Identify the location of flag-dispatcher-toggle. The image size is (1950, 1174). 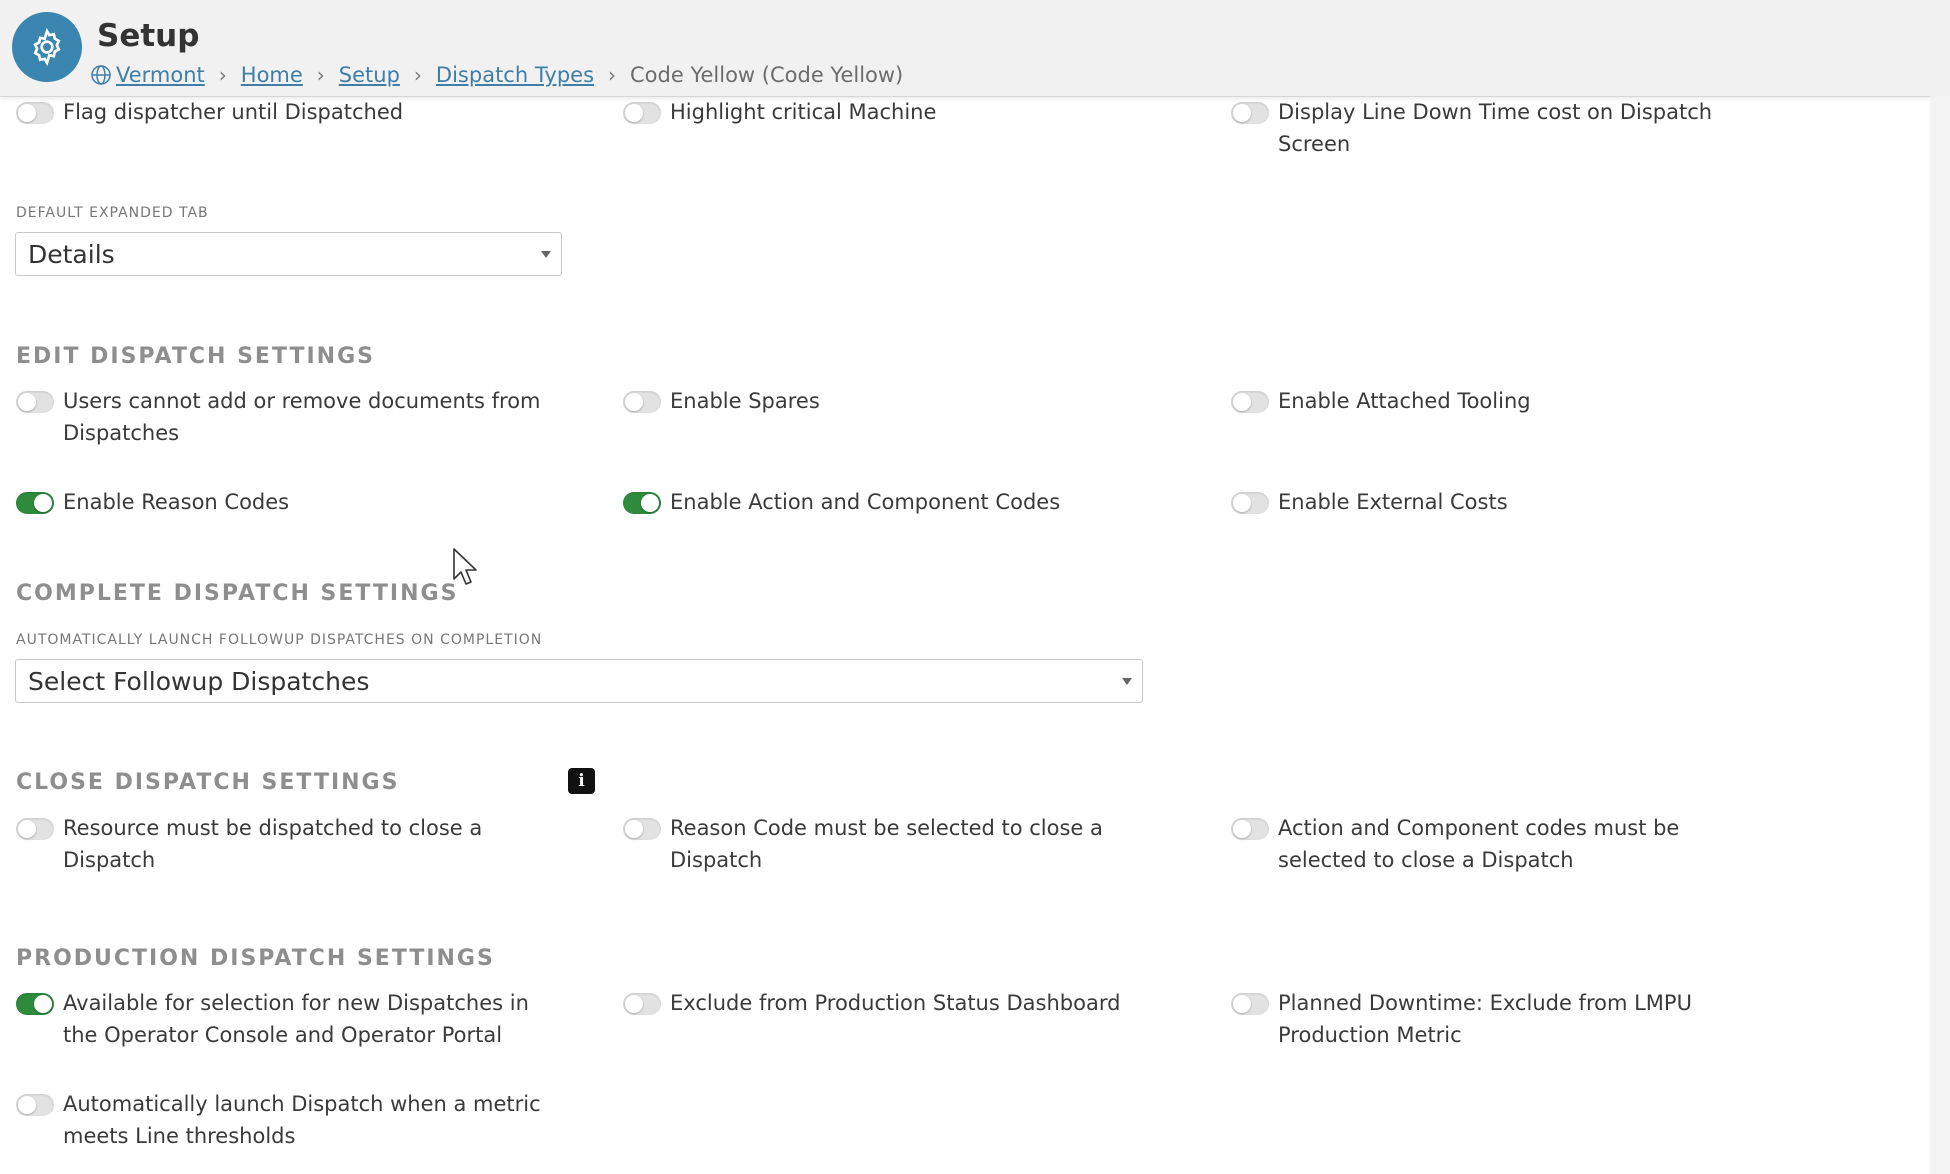
(35, 113).